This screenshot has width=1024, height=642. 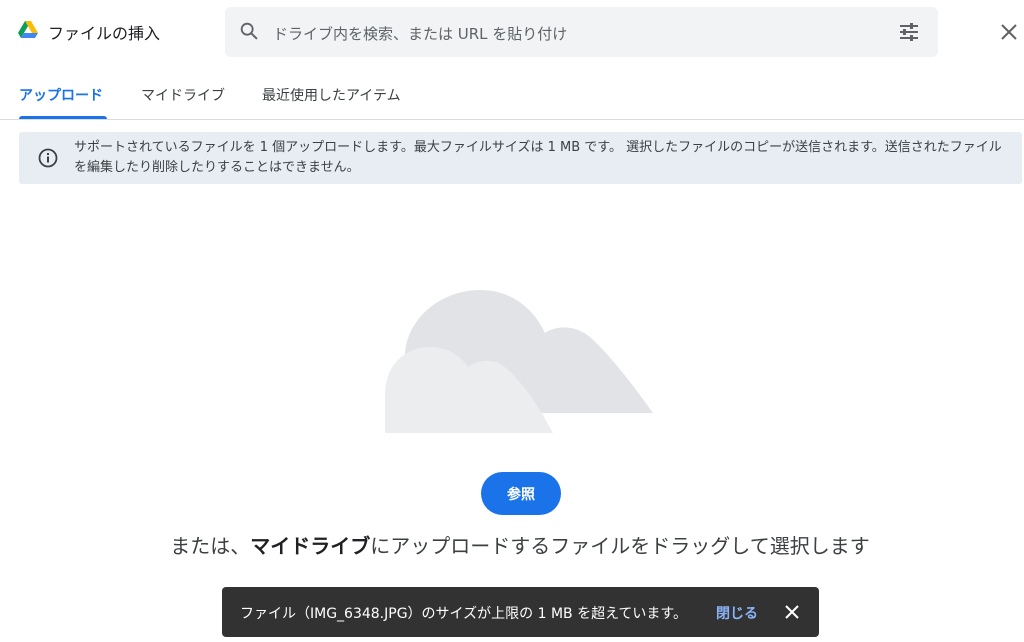 What do you see at coordinates (249, 33) in the screenshot?
I see `search-icon` at bounding box center [249, 33].